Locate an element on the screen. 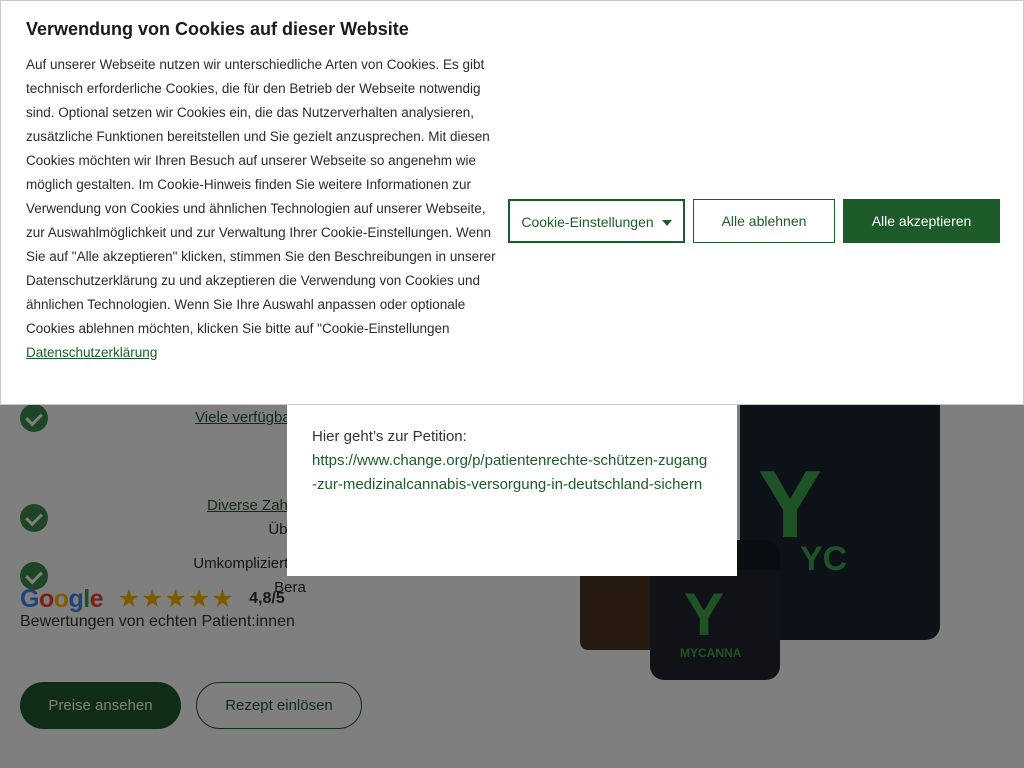 The width and height of the screenshot is (1024, 768). reject-all-button: Alle ablehnen is located at coordinates (764, 221).